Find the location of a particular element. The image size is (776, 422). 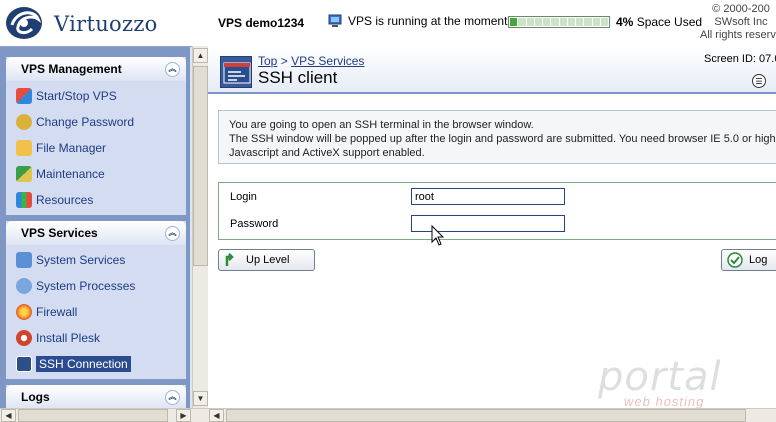

scroll-up-button: ▲ is located at coordinates (200, 55).